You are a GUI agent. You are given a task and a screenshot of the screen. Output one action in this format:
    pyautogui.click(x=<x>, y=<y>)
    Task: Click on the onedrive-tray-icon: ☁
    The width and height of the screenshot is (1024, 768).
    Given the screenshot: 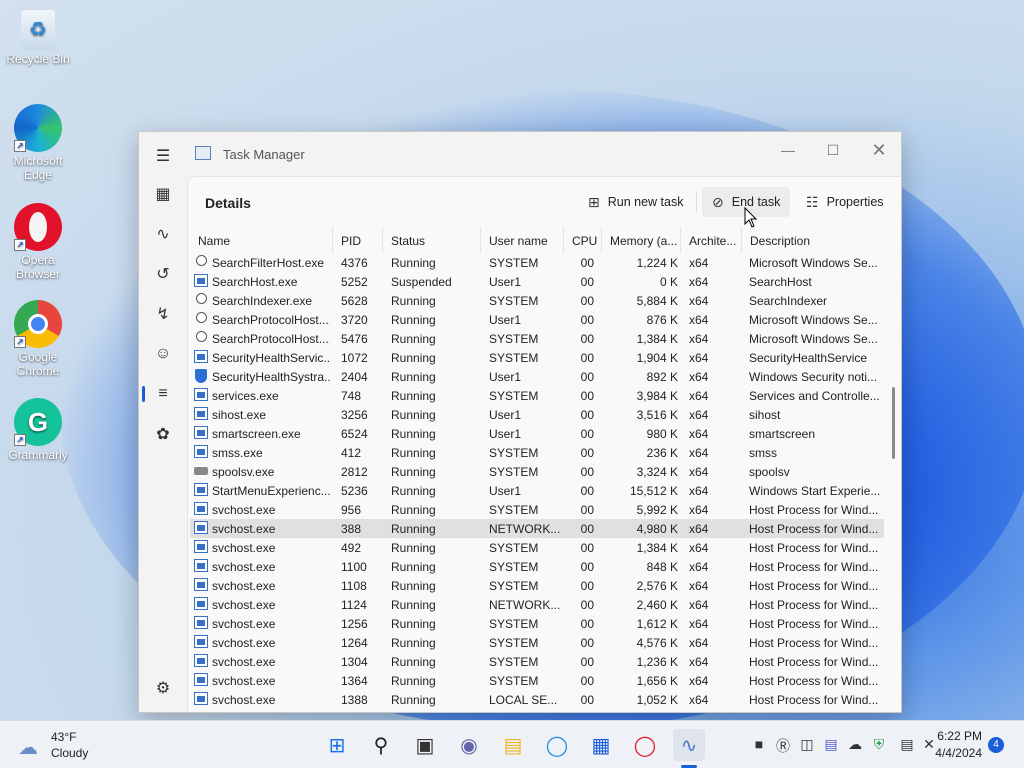 What is the action you would take?
    pyautogui.click(x=855, y=744)
    